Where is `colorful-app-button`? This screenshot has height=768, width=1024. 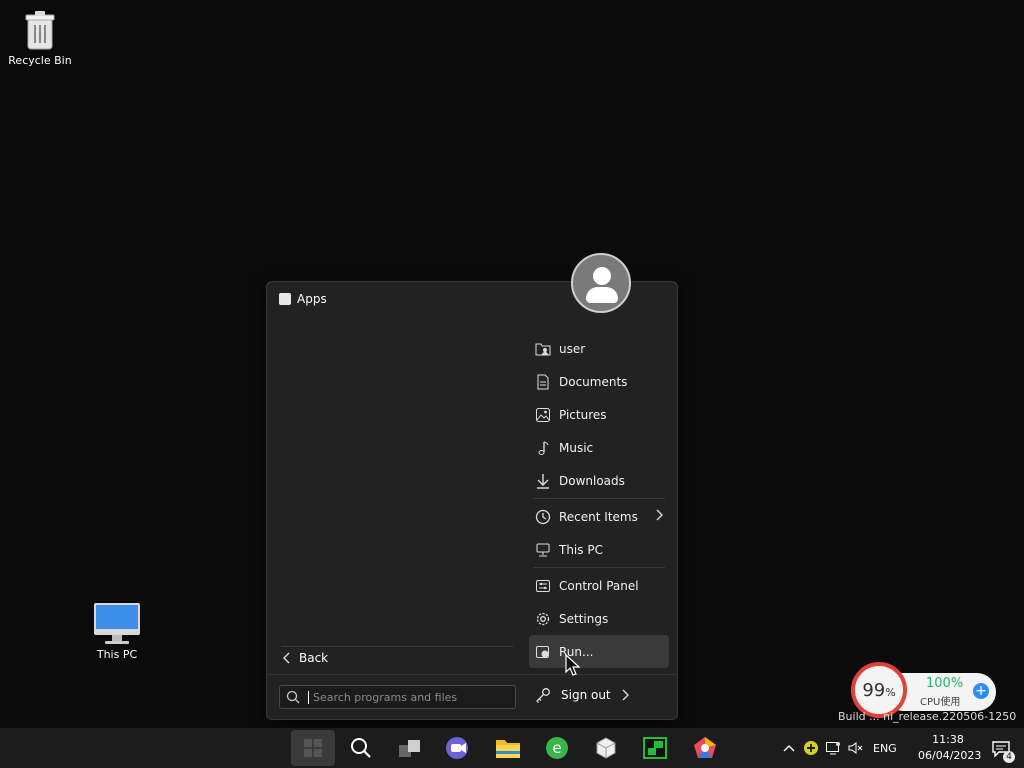 colorful-app-button is located at coordinates (705, 748).